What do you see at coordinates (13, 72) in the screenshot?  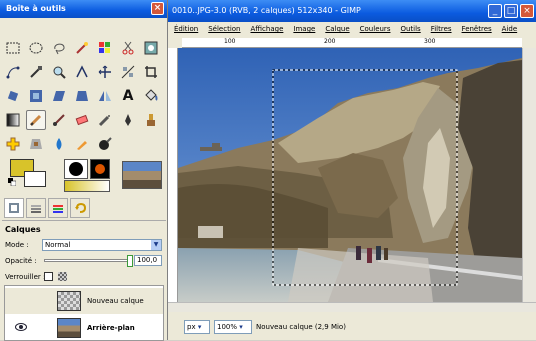 I see `paths-icon` at bounding box center [13, 72].